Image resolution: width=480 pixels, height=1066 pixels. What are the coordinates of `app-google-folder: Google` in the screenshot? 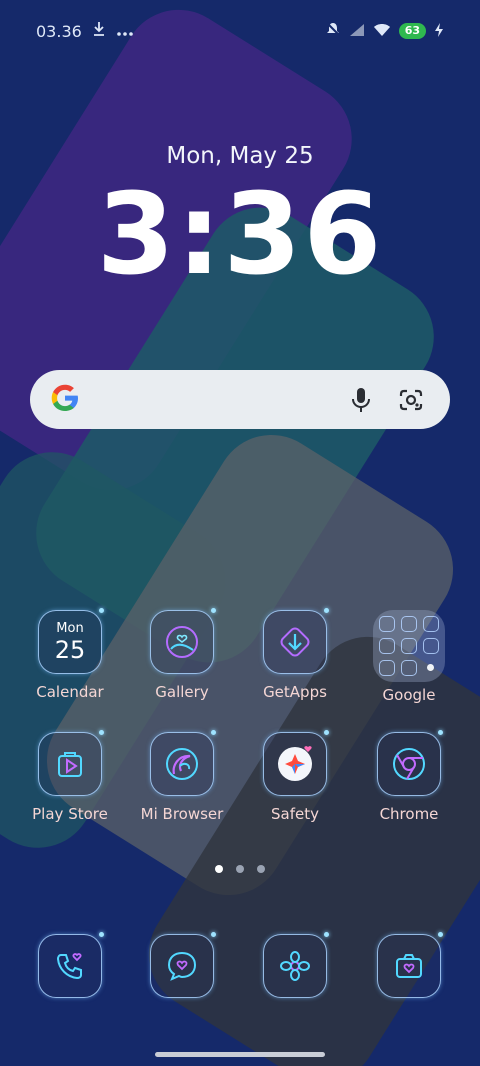 It's located at (409, 665).